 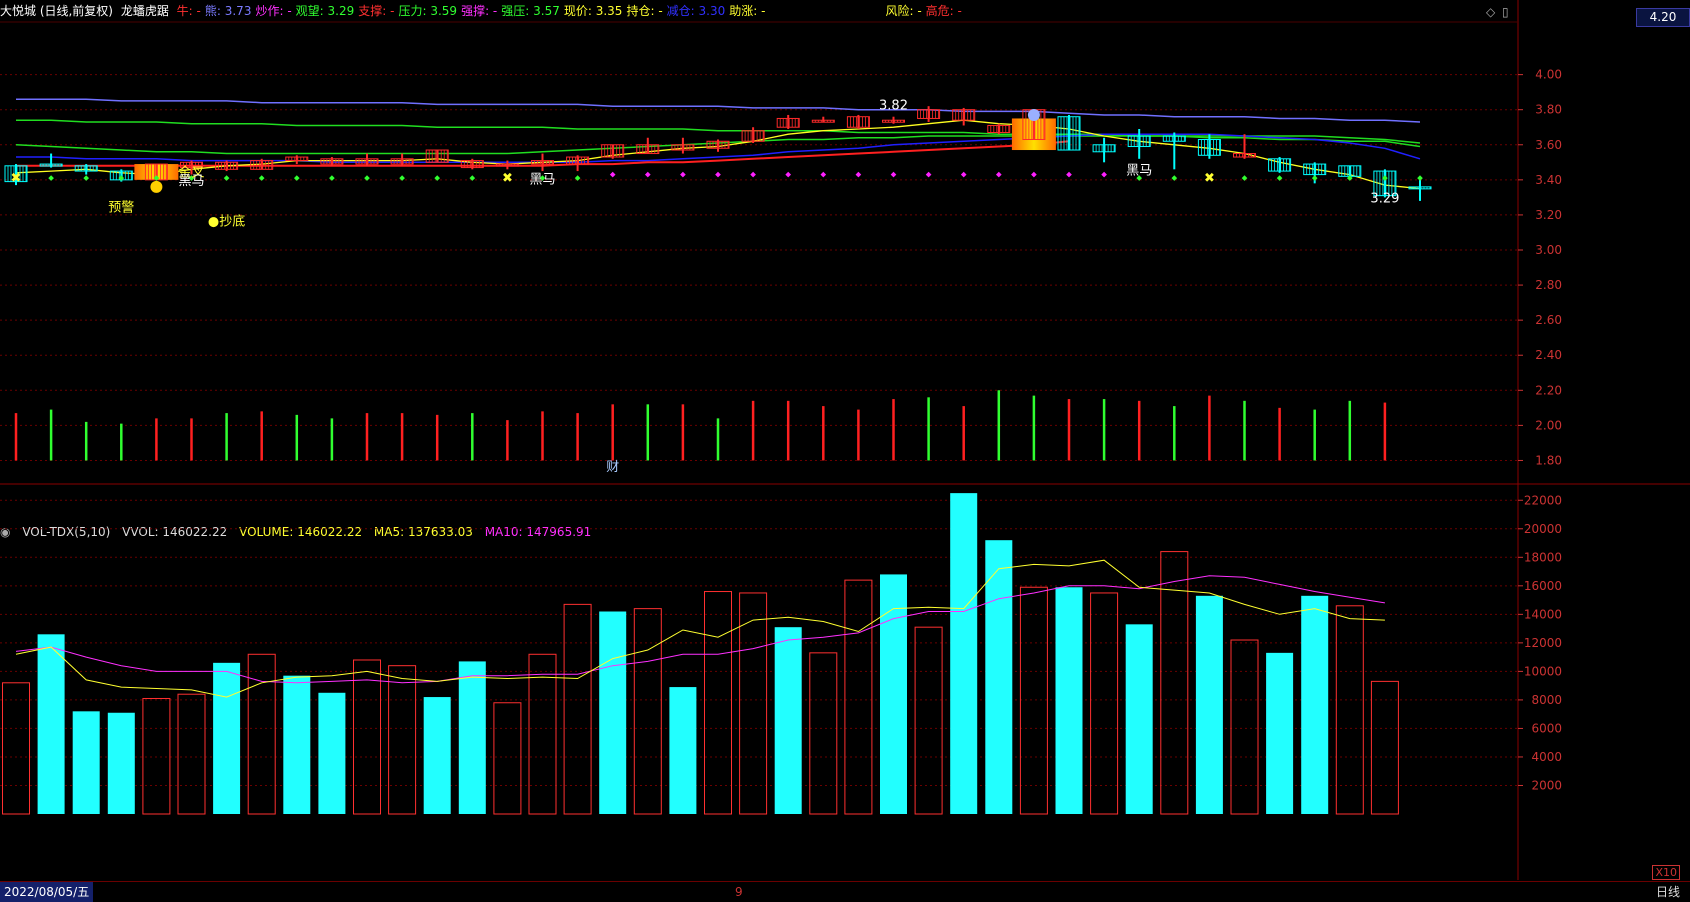 I want to click on volume-tick-label: 22000, so click(x=1543, y=500).